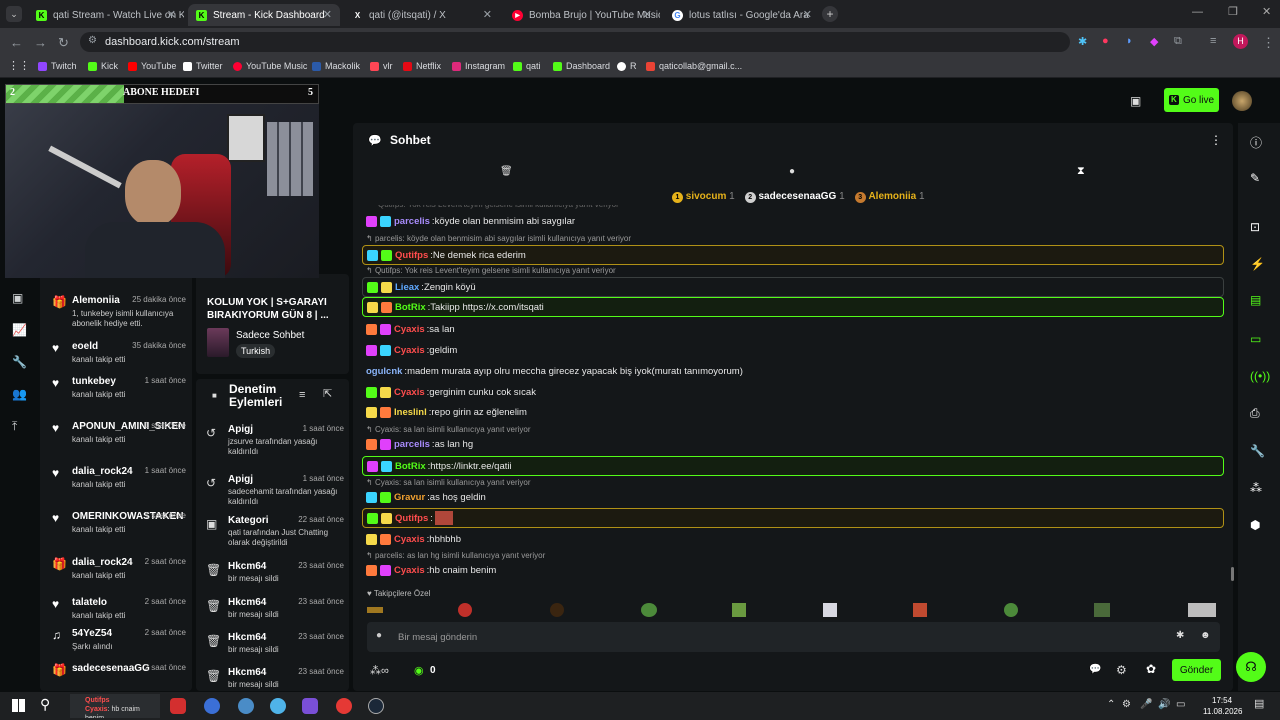 The width and height of the screenshot is (1280, 720). Describe the element at coordinates (793, 518) in the screenshot. I see `chat-message: Qutifps:` at that location.